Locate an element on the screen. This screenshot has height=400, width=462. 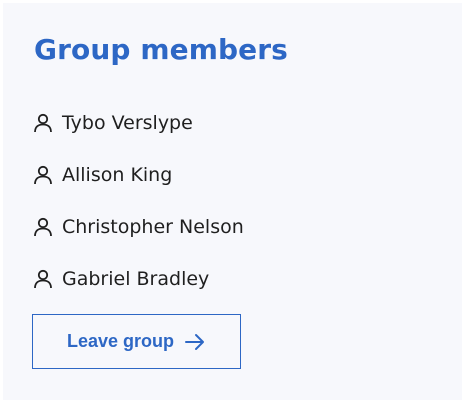
group-members-title: Group members is located at coordinates (161, 49).